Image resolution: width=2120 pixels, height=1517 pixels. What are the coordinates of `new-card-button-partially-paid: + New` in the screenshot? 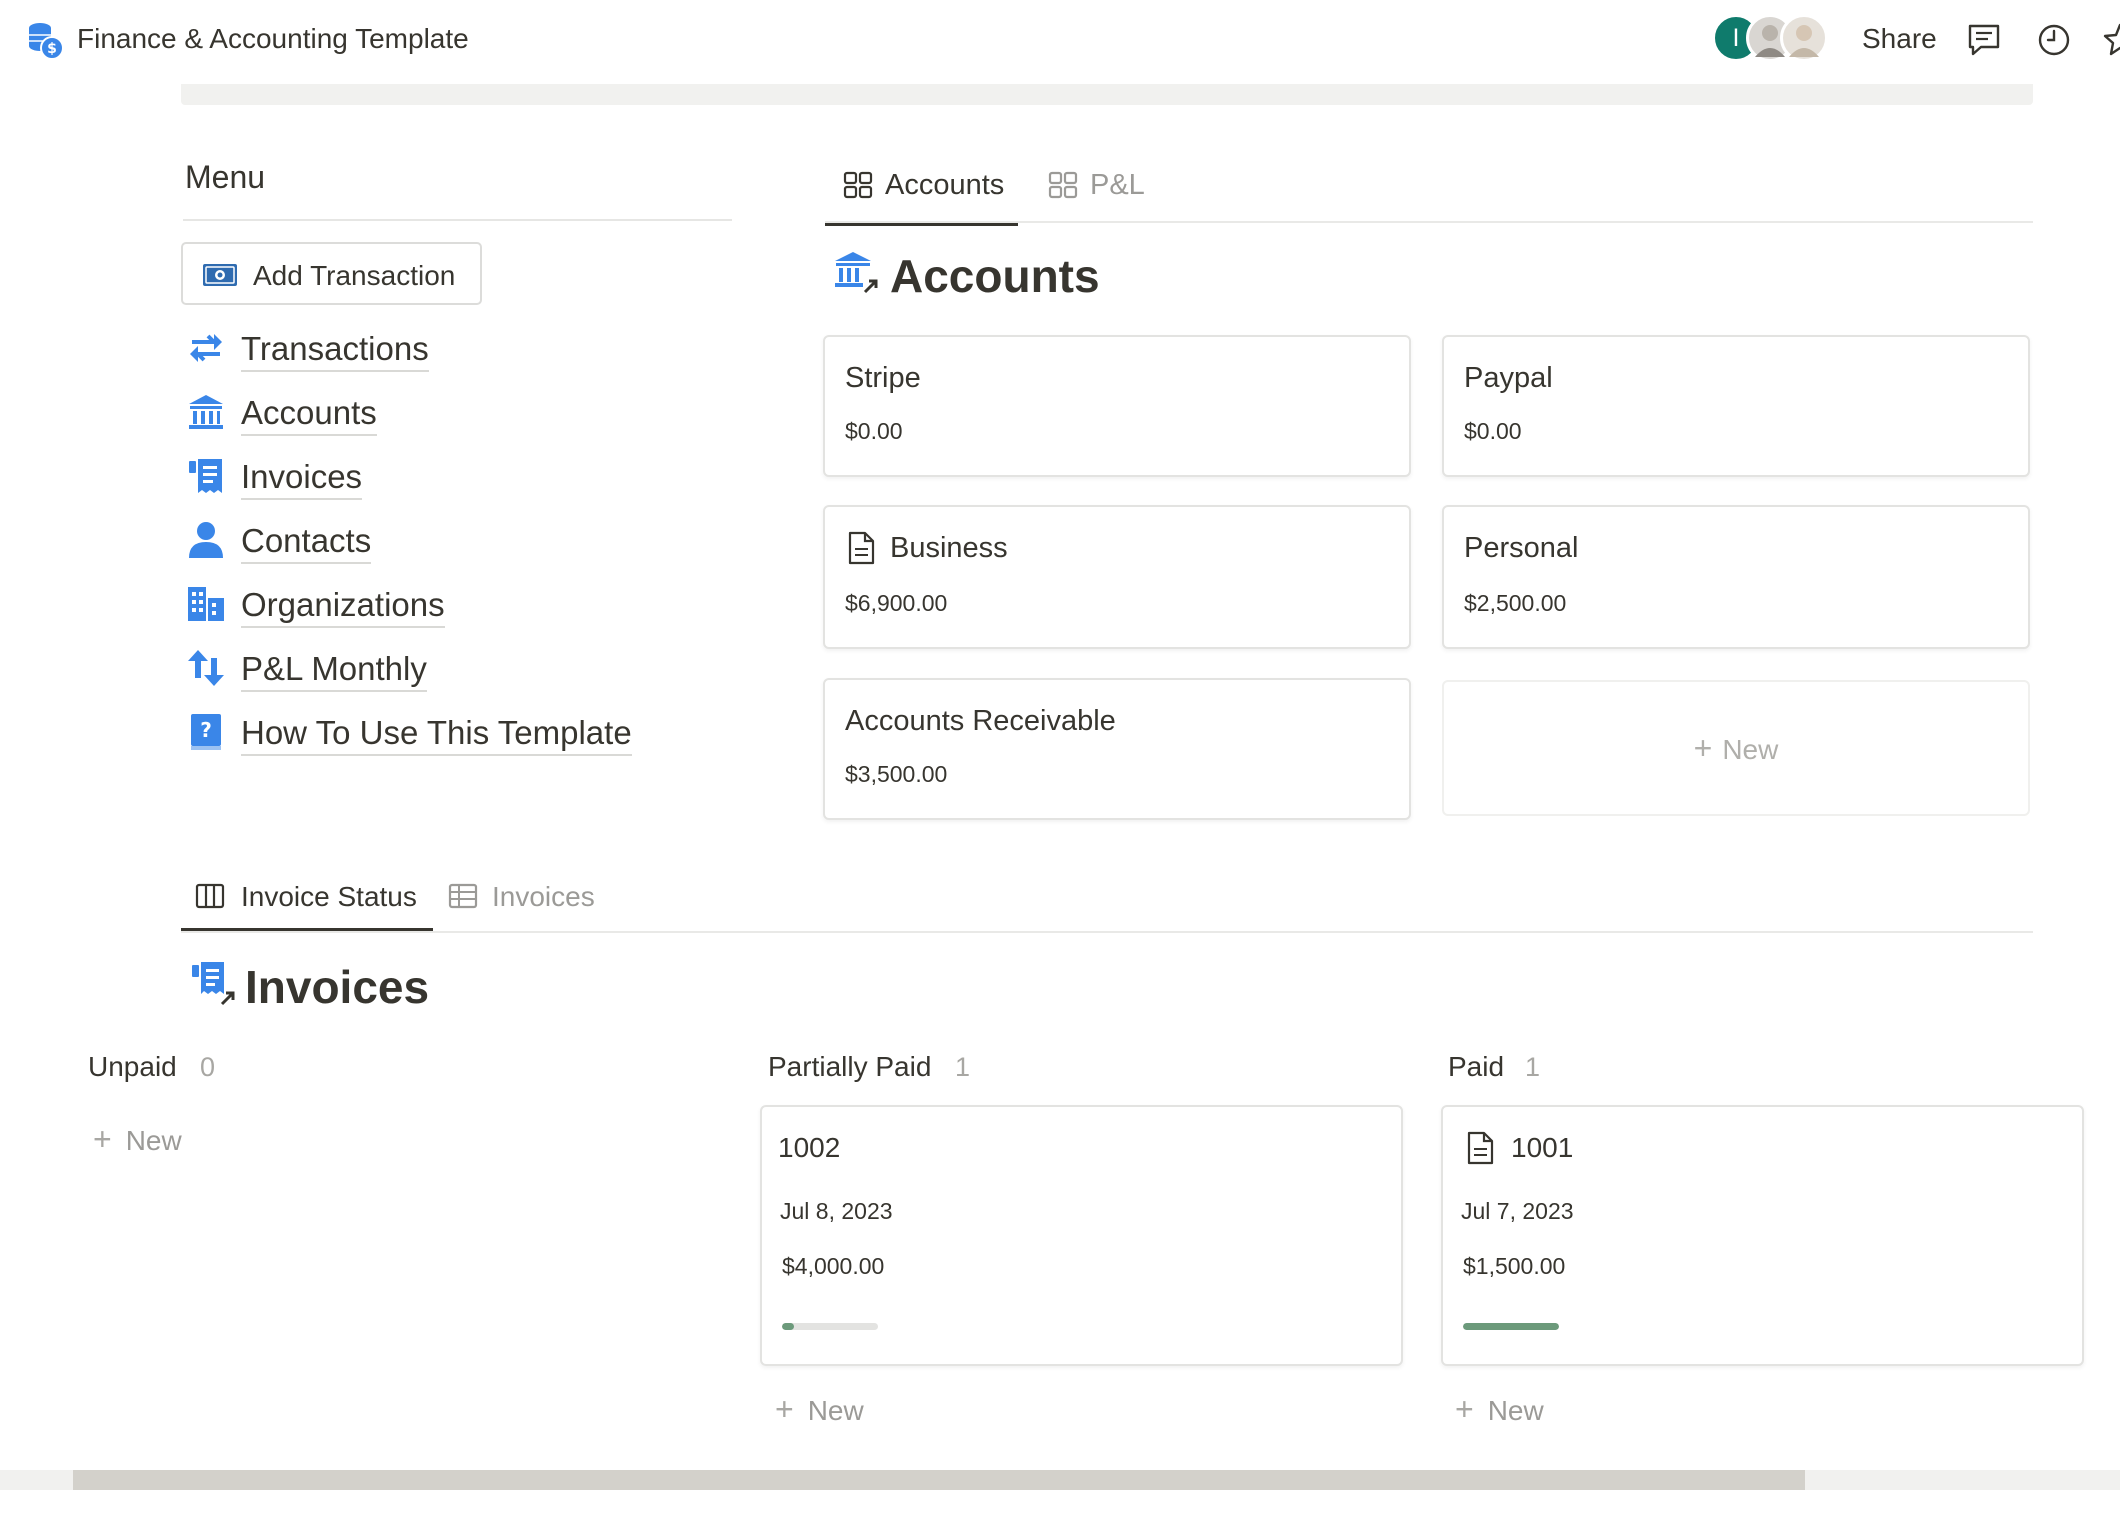 It's located at (819, 1410).